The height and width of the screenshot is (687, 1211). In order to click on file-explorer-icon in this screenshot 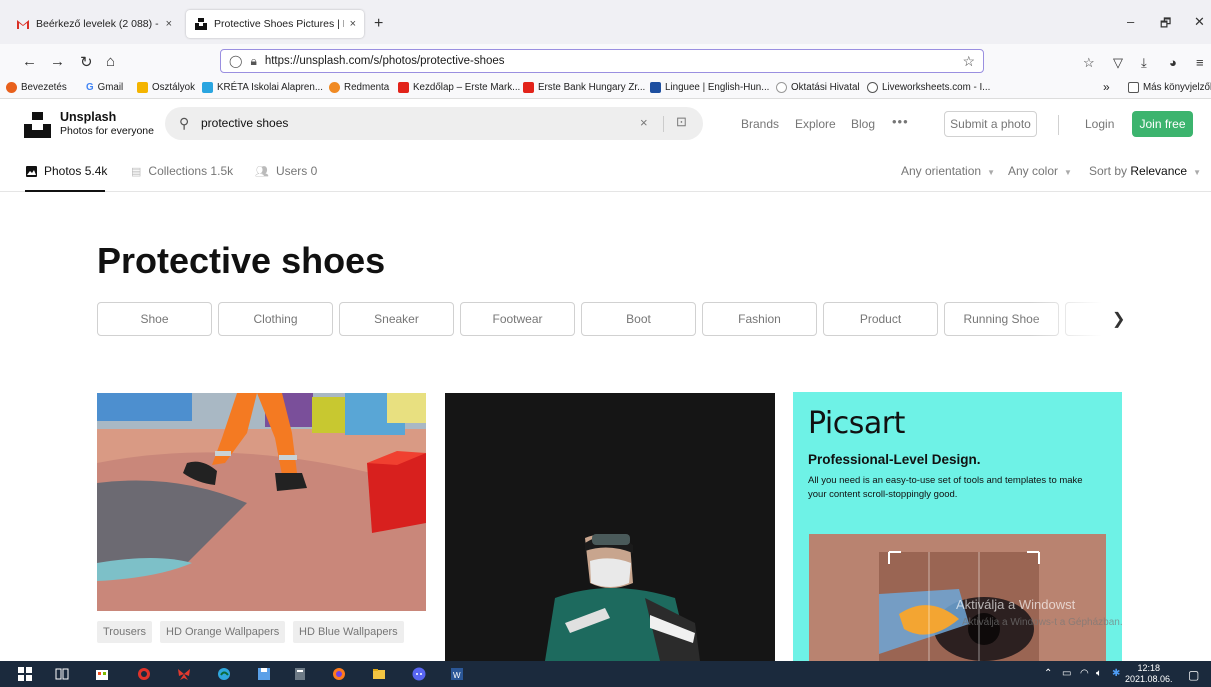, I will do `click(379, 674)`.